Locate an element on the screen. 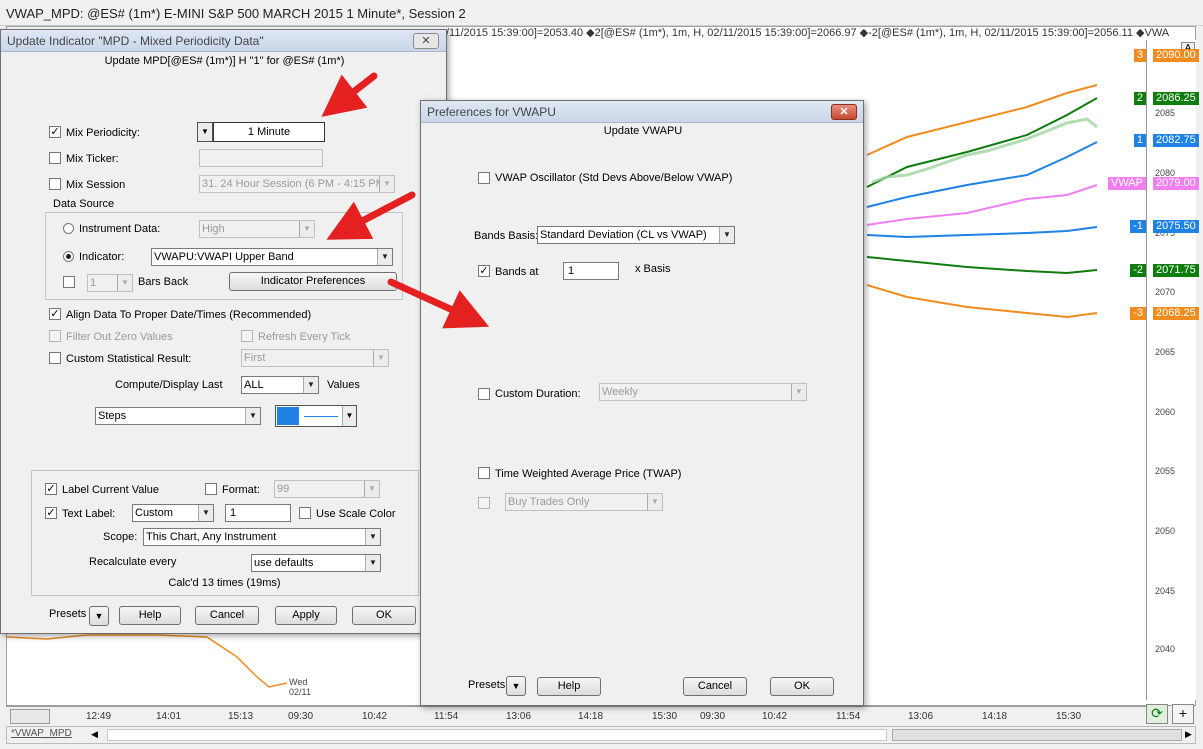 The image size is (1203, 749). annotation-arrows is located at coordinates (405, 200).